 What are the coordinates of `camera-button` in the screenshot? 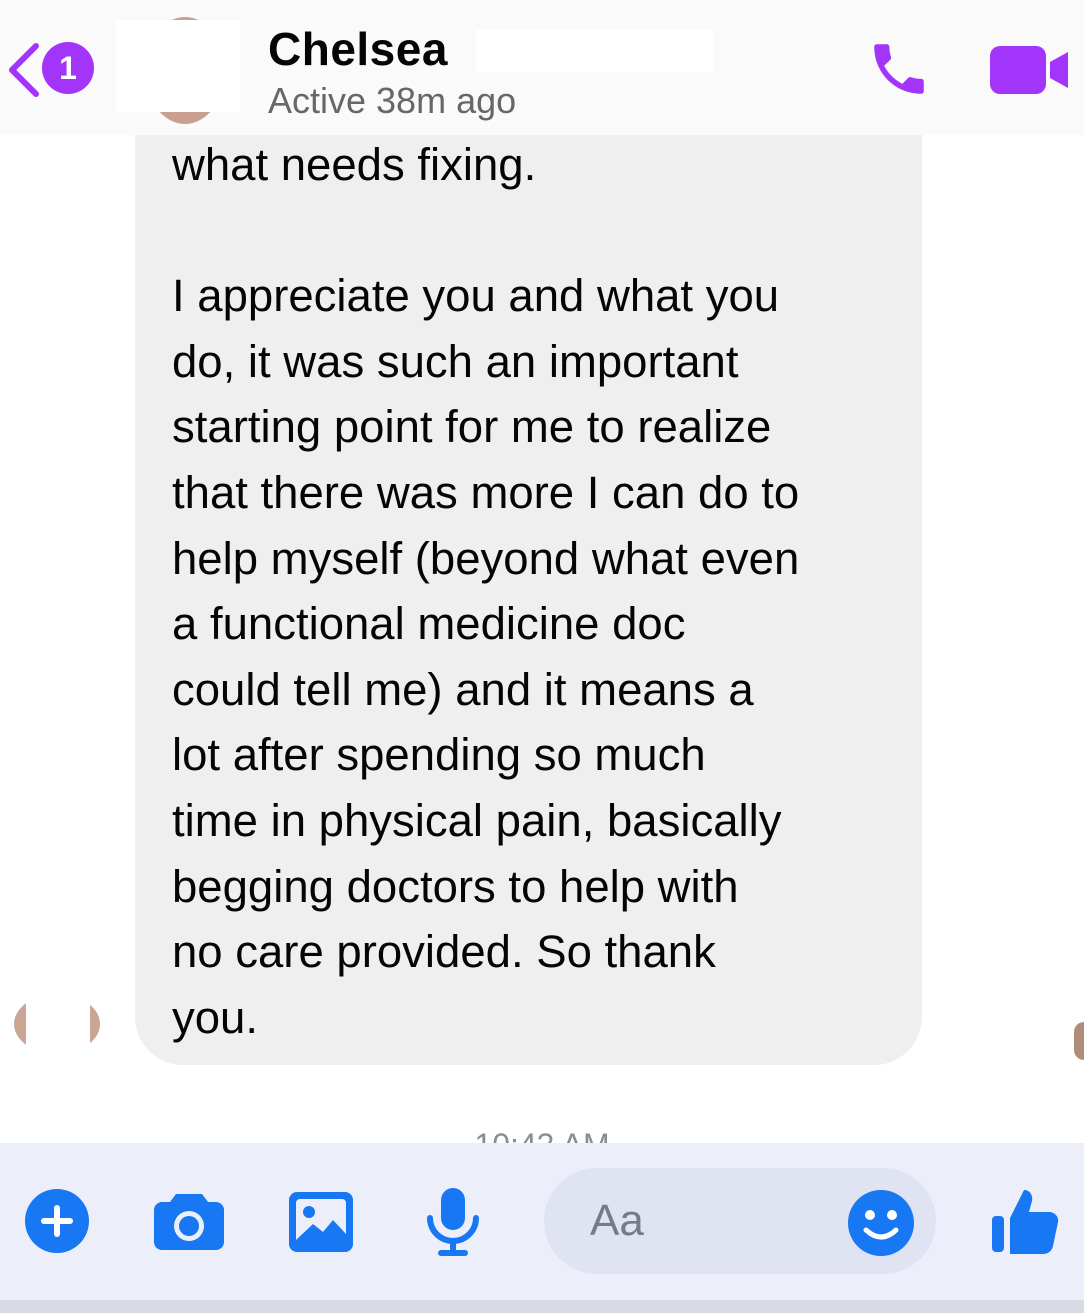 It's located at (189, 1221).